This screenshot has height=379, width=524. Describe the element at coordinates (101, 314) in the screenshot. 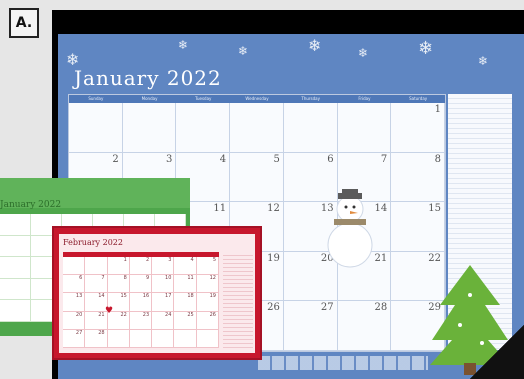

I see `day-number: 21` at that location.